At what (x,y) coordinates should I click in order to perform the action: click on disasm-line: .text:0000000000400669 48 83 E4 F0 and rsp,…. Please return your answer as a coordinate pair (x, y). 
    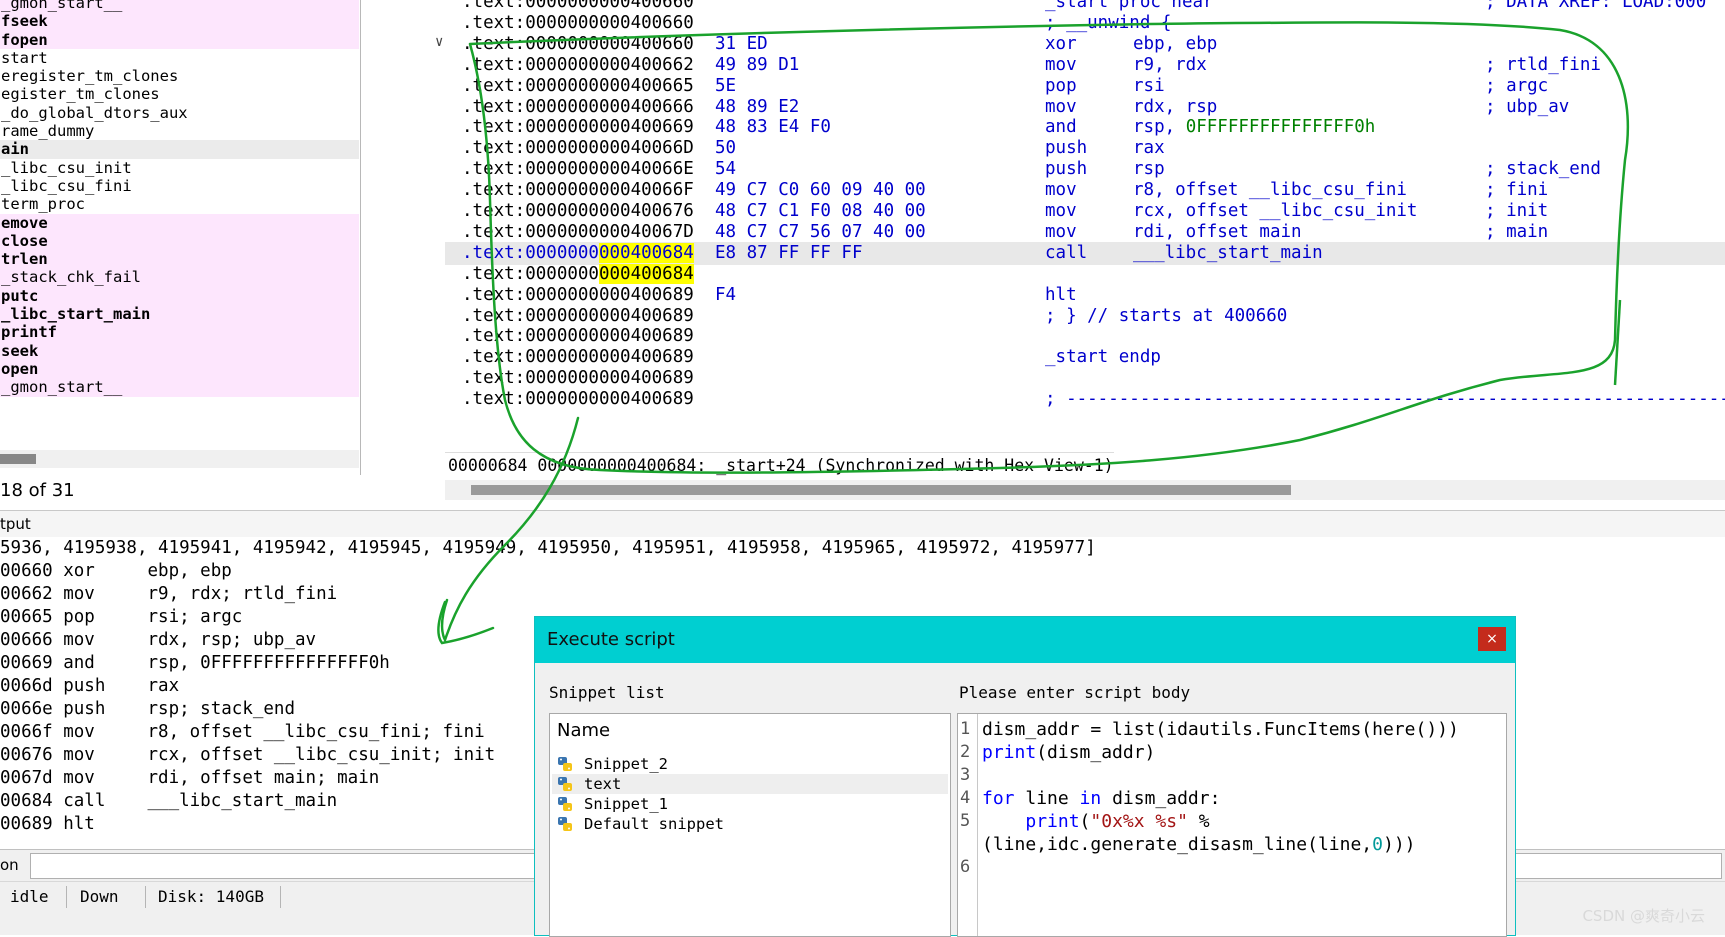
    Looking at the image, I should click on (1085, 127).